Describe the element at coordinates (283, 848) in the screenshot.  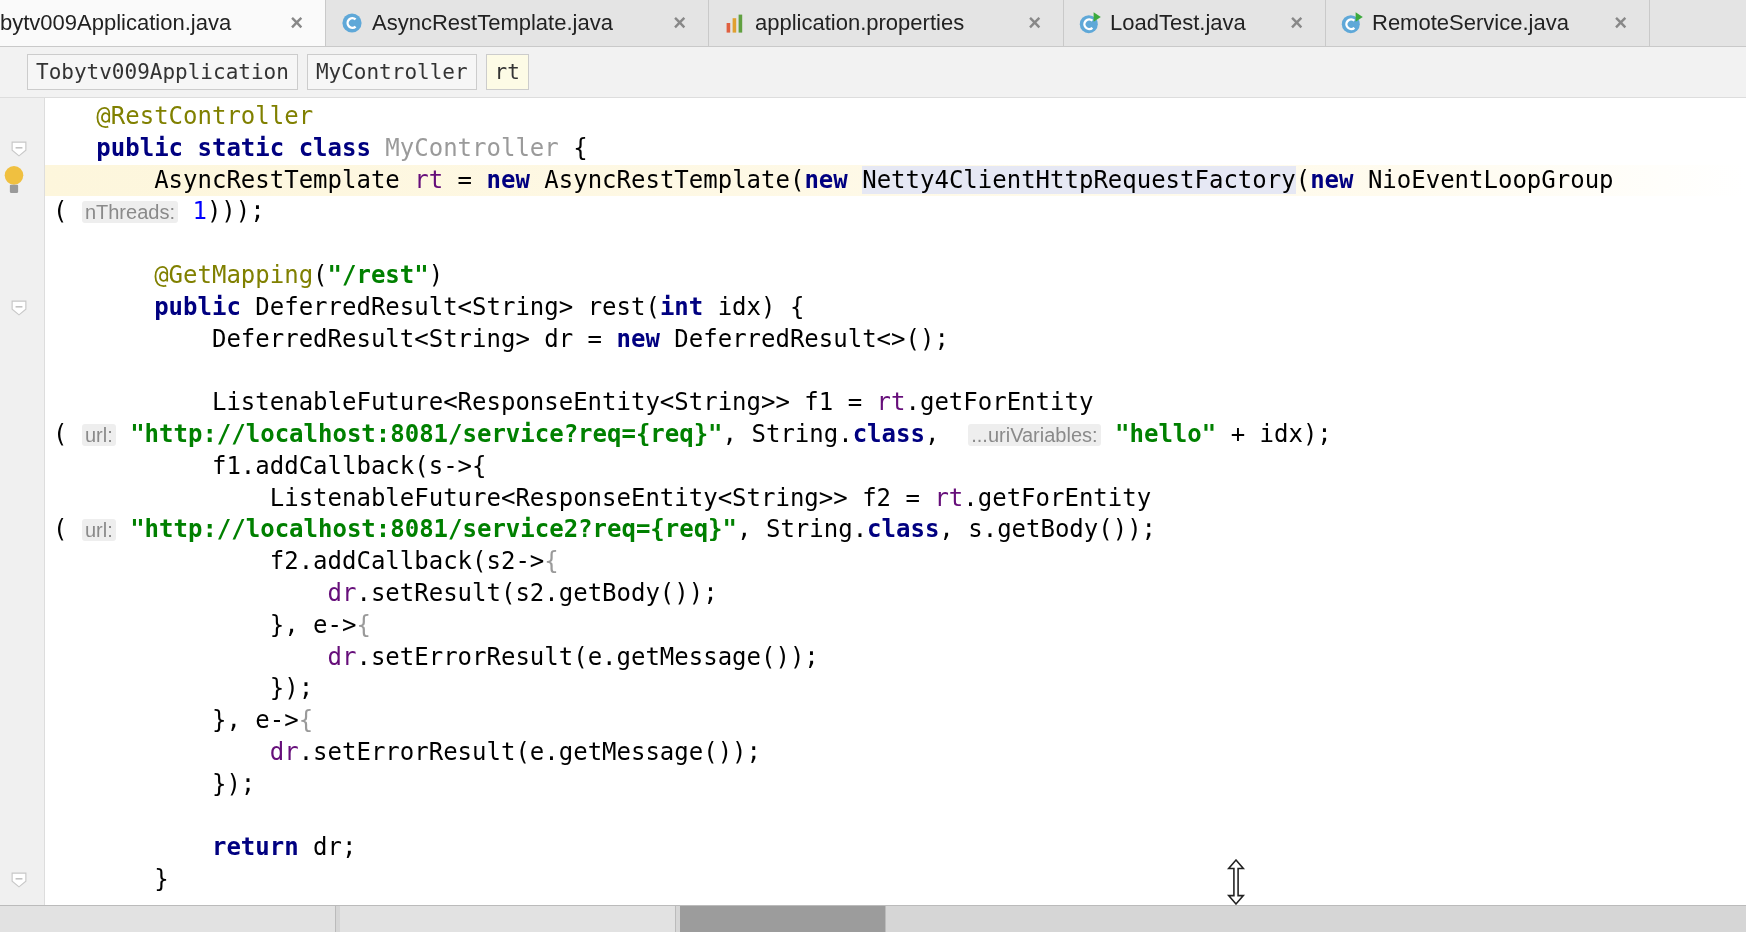
I see `code-line: return dr;` at that location.